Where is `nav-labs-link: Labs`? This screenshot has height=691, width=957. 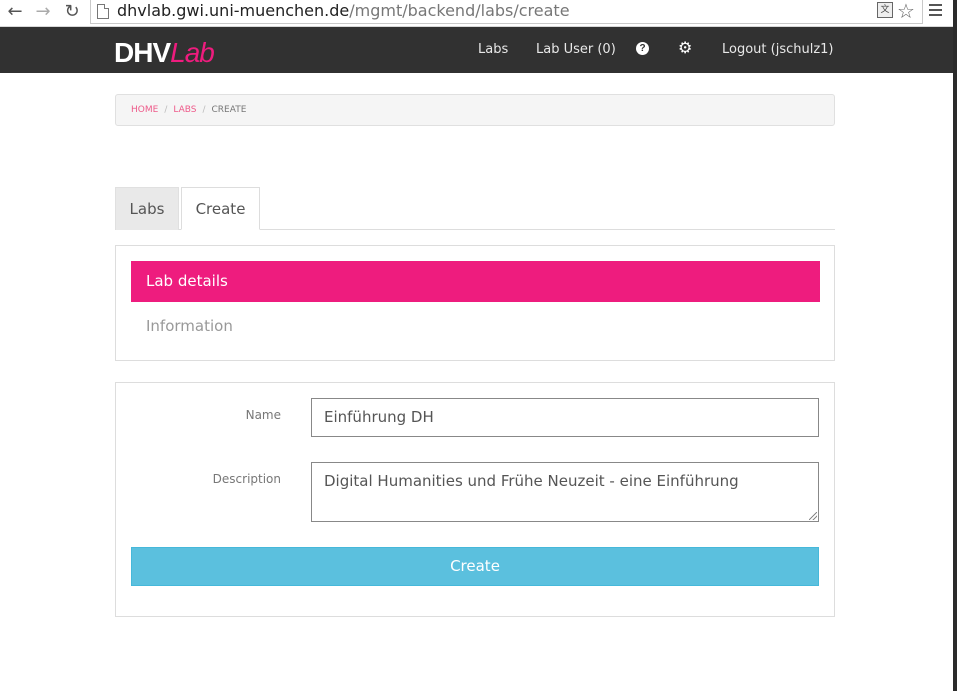
nav-labs-link: Labs is located at coordinates (493, 49).